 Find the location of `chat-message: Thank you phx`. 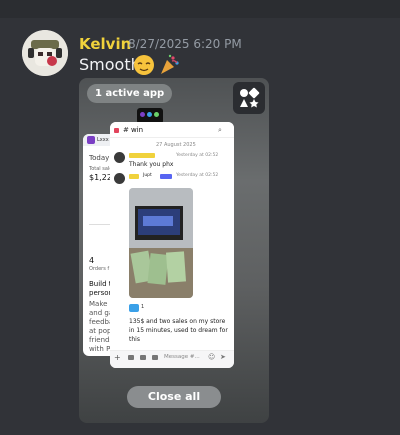

chat-message: Thank you phx is located at coordinates (151, 164).